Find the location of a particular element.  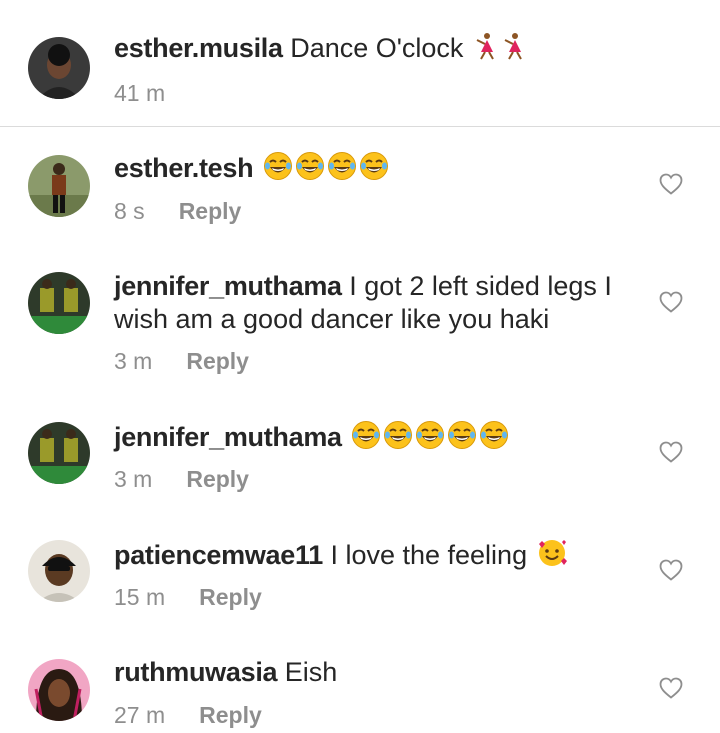

comment-meta: 27 m Reply is located at coordinates (188, 715).